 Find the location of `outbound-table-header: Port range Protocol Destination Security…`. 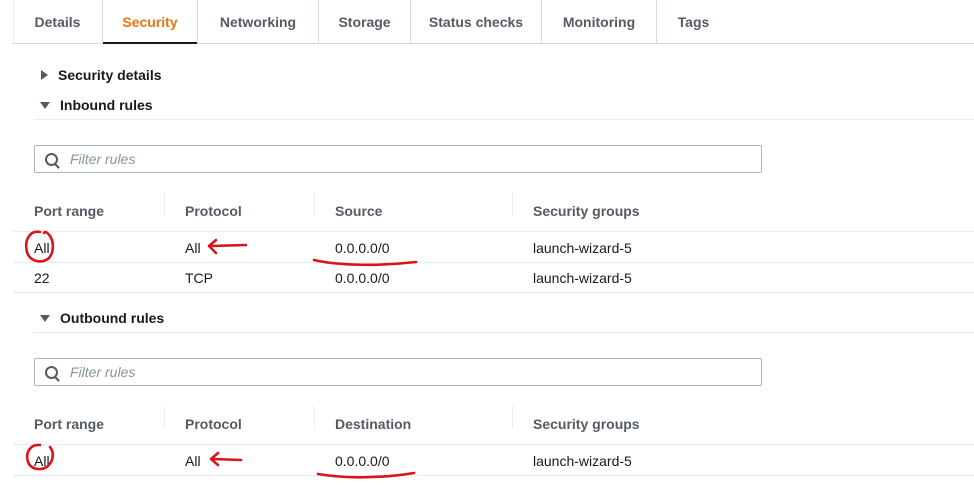

outbound-table-header: Port range Protocol Destination Security… is located at coordinates (493, 424).